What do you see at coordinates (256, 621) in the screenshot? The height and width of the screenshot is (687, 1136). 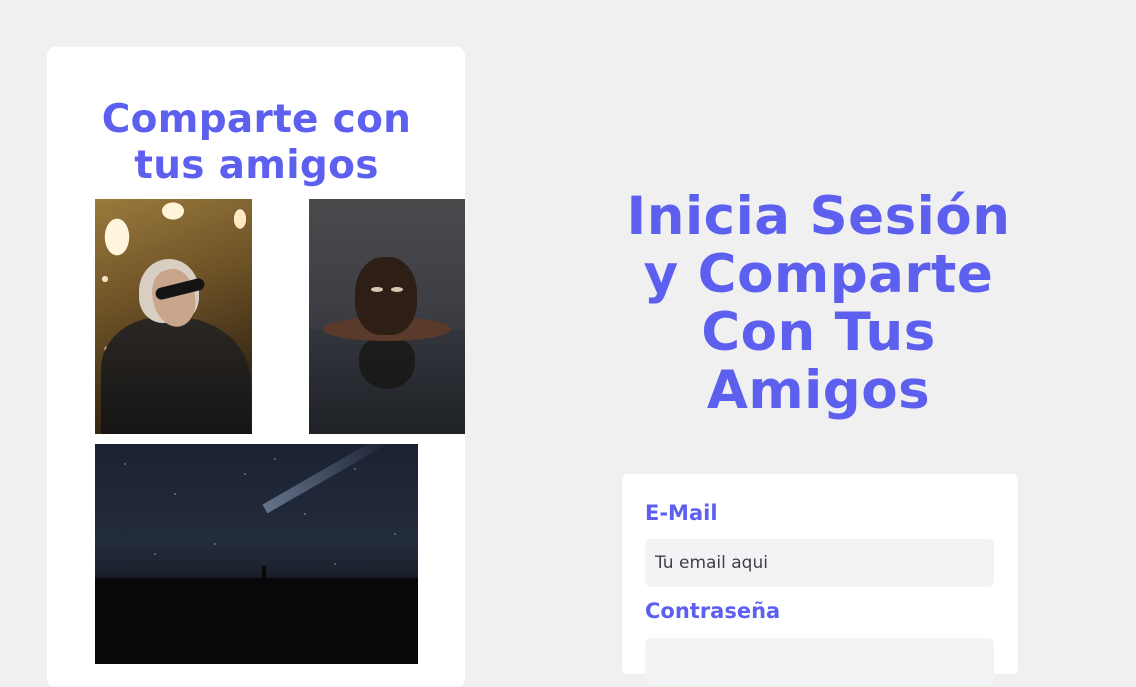 I see `night-ground` at bounding box center [256, 621].